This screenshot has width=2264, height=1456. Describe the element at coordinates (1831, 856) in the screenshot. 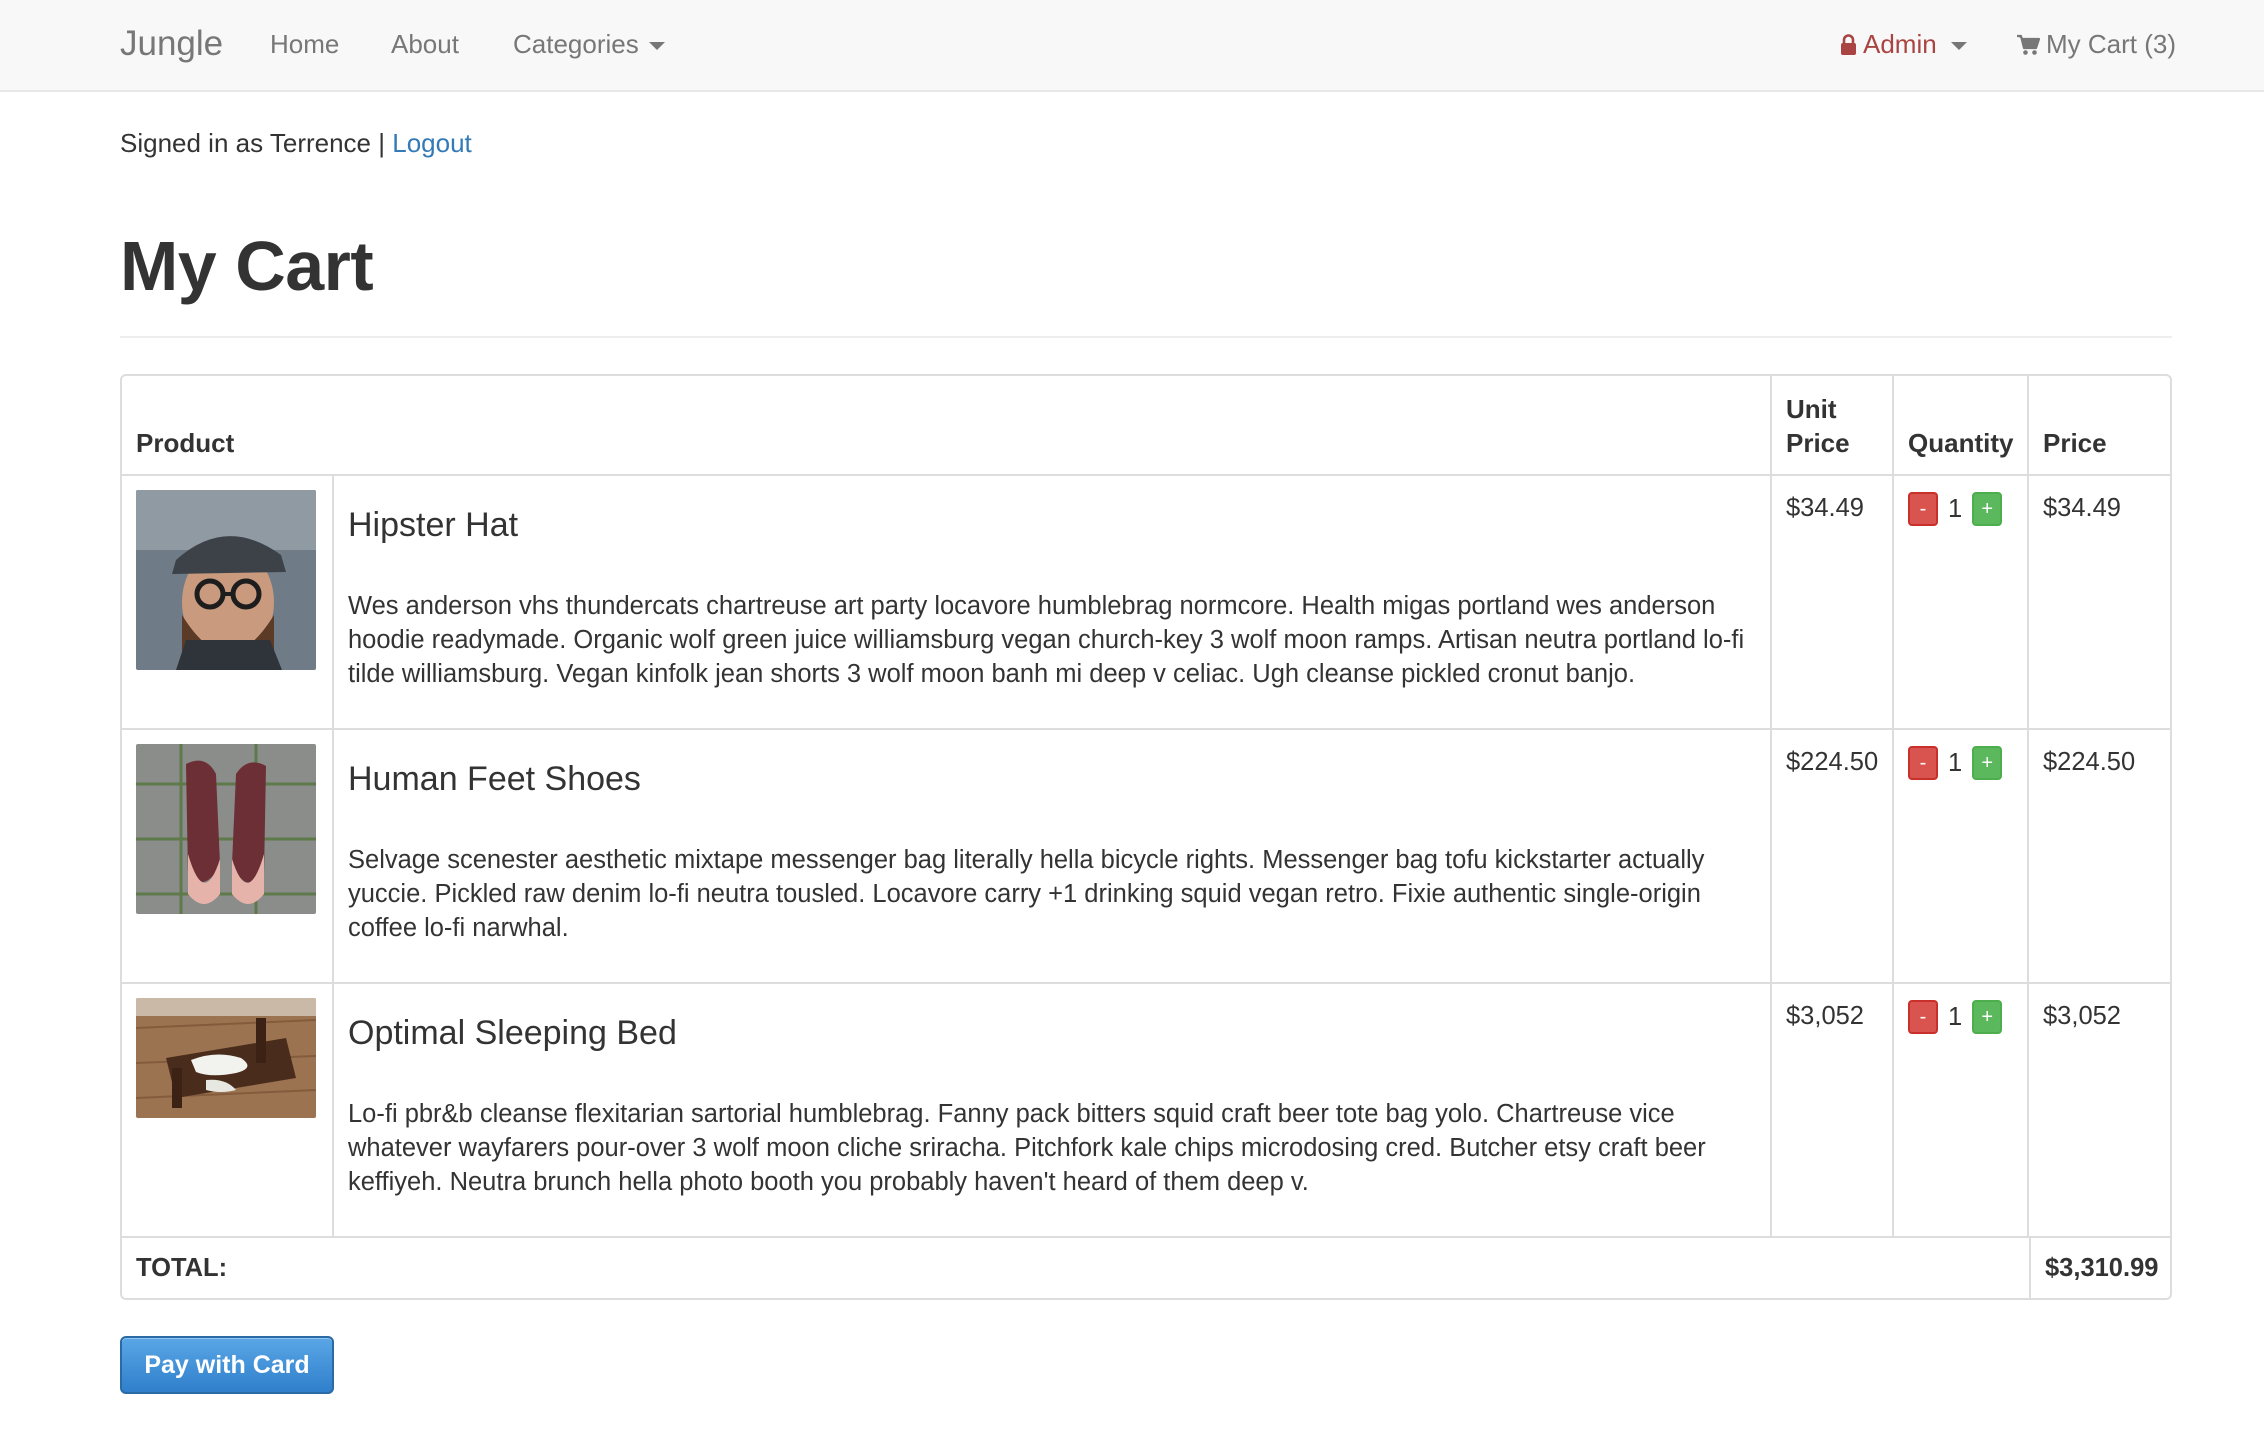

I see `unit-price-cell: $224.50` at that location.